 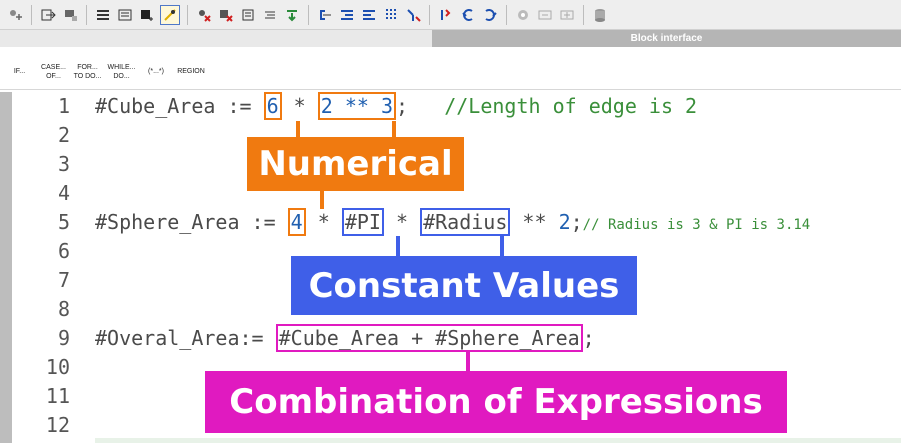 I want to click on line-number: 7, so click(x=63, y=280).